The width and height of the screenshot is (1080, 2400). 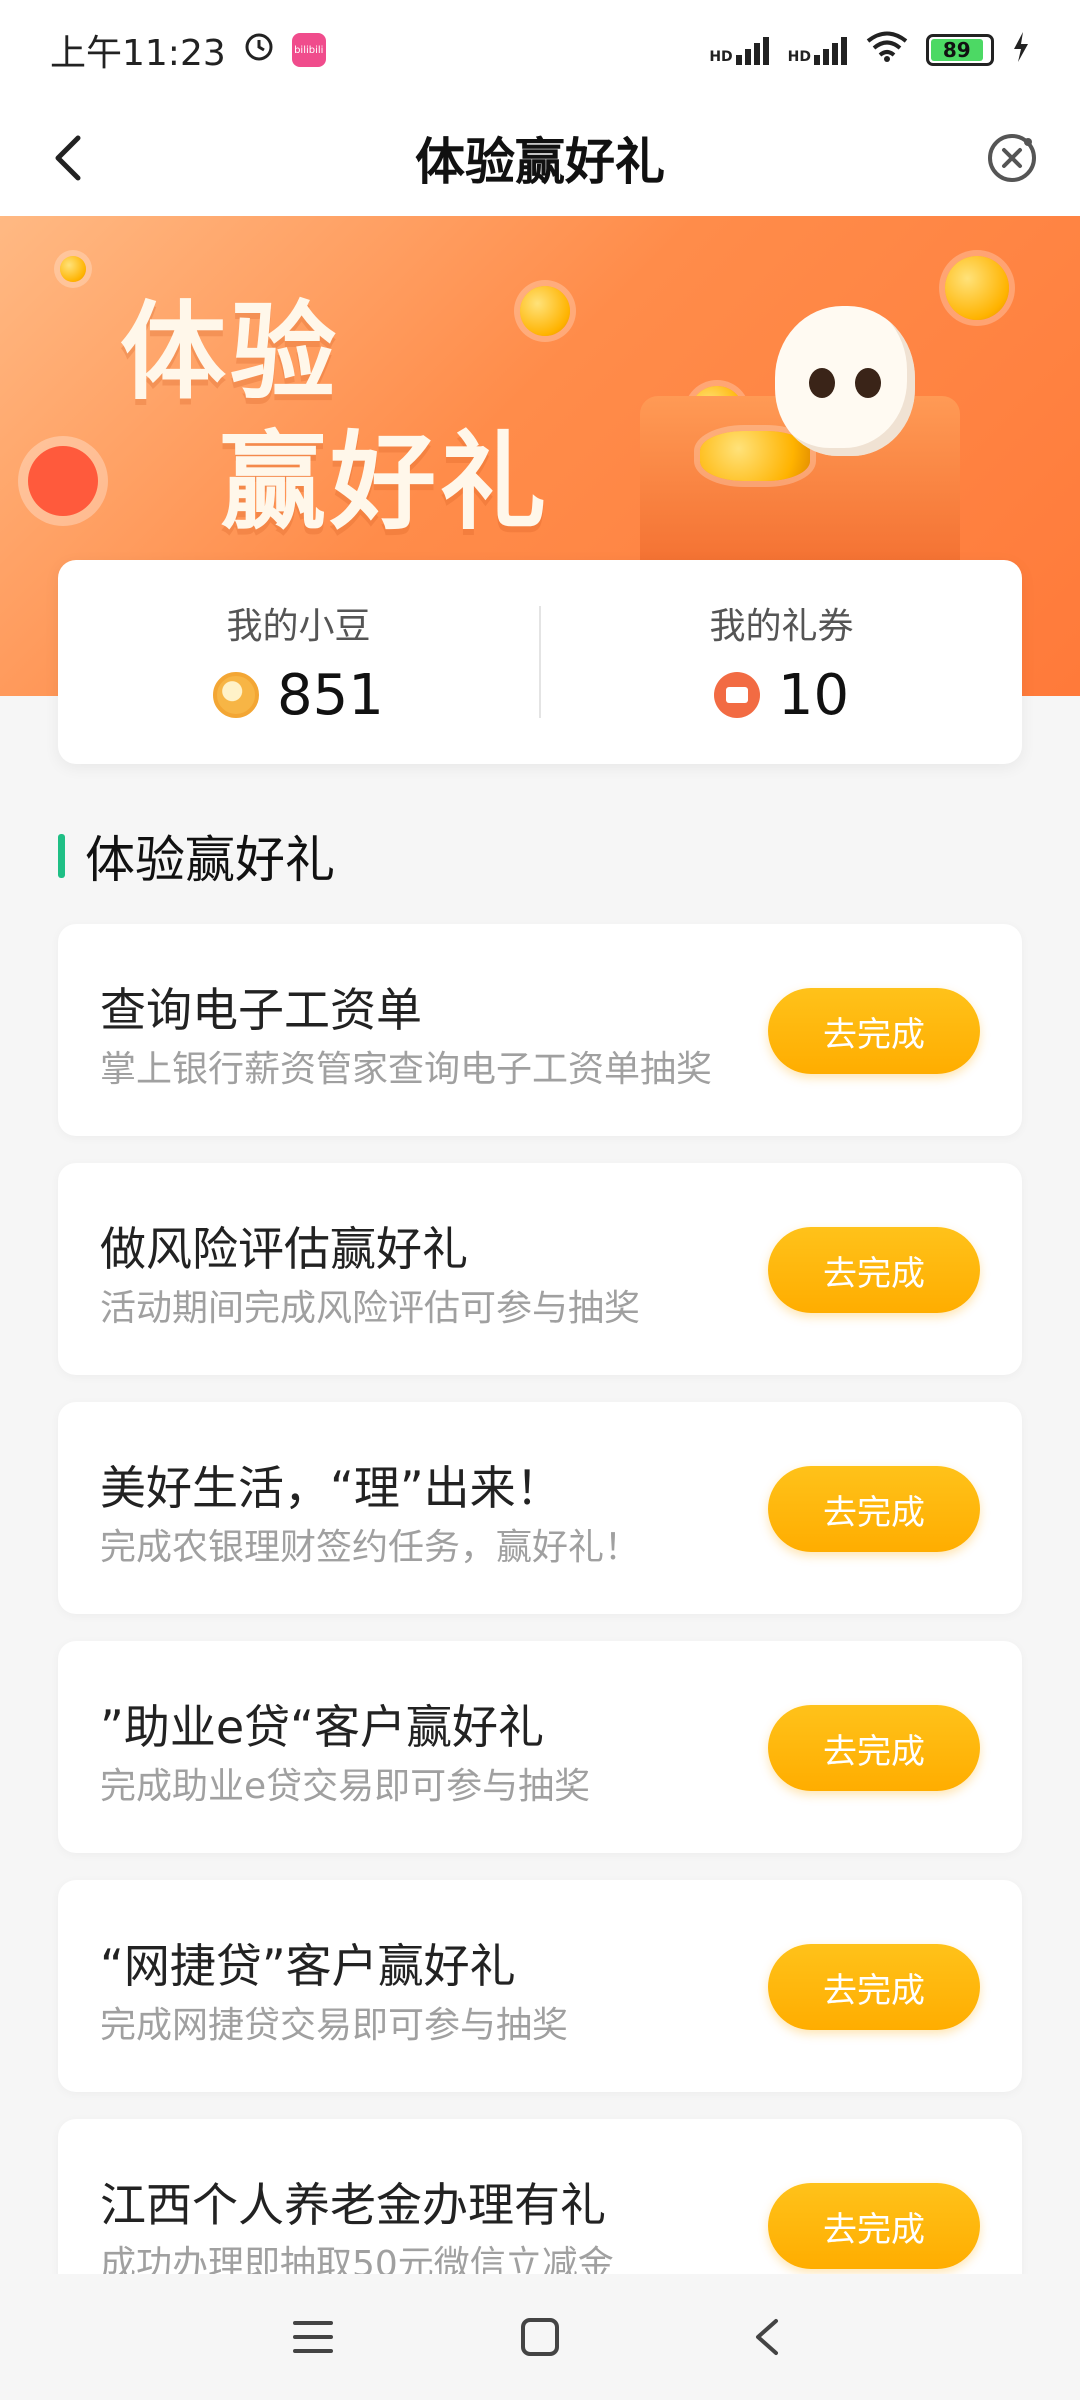 I want to click on bean-icon, so click(x=236, y=695).